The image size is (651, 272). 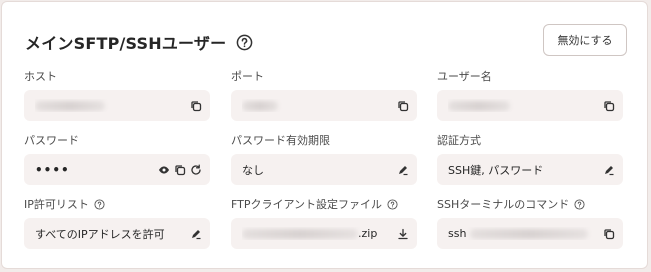 I want to click on password-field: パスワード ••••, so click(x=117, y=158).